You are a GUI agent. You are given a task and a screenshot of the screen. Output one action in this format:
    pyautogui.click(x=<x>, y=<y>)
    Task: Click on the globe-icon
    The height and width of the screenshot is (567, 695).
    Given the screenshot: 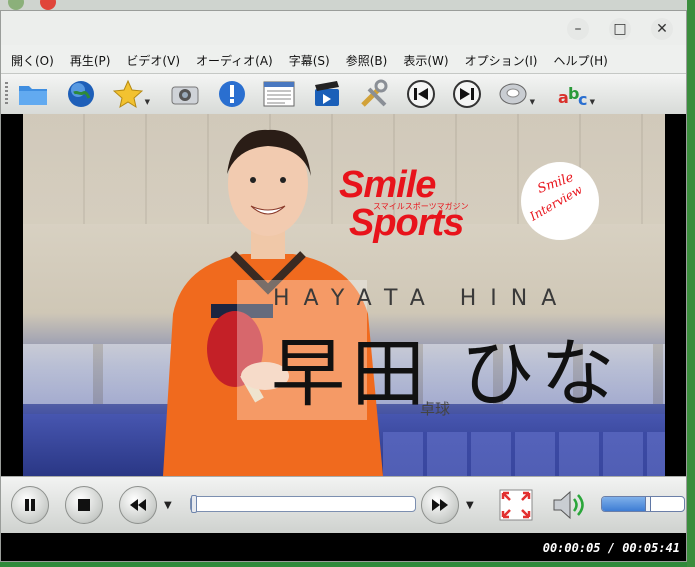 What is the action you would take?
    pyautogui.click(x=81, y=94)
    